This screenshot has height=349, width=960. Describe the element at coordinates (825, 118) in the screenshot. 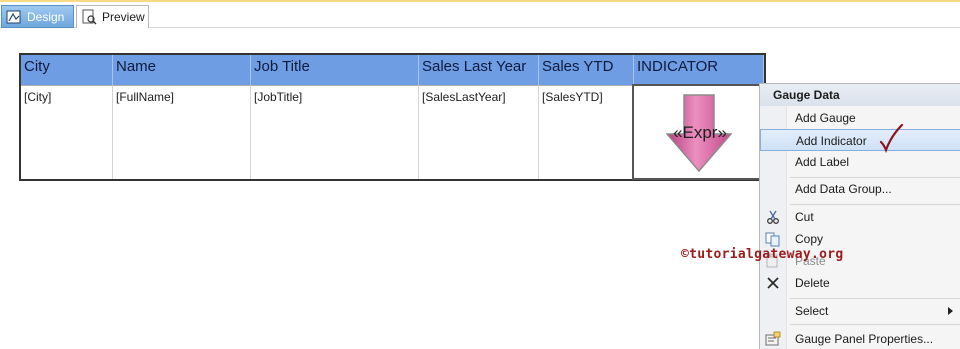

I see `menu-item-label: Add Gauge` at that location.